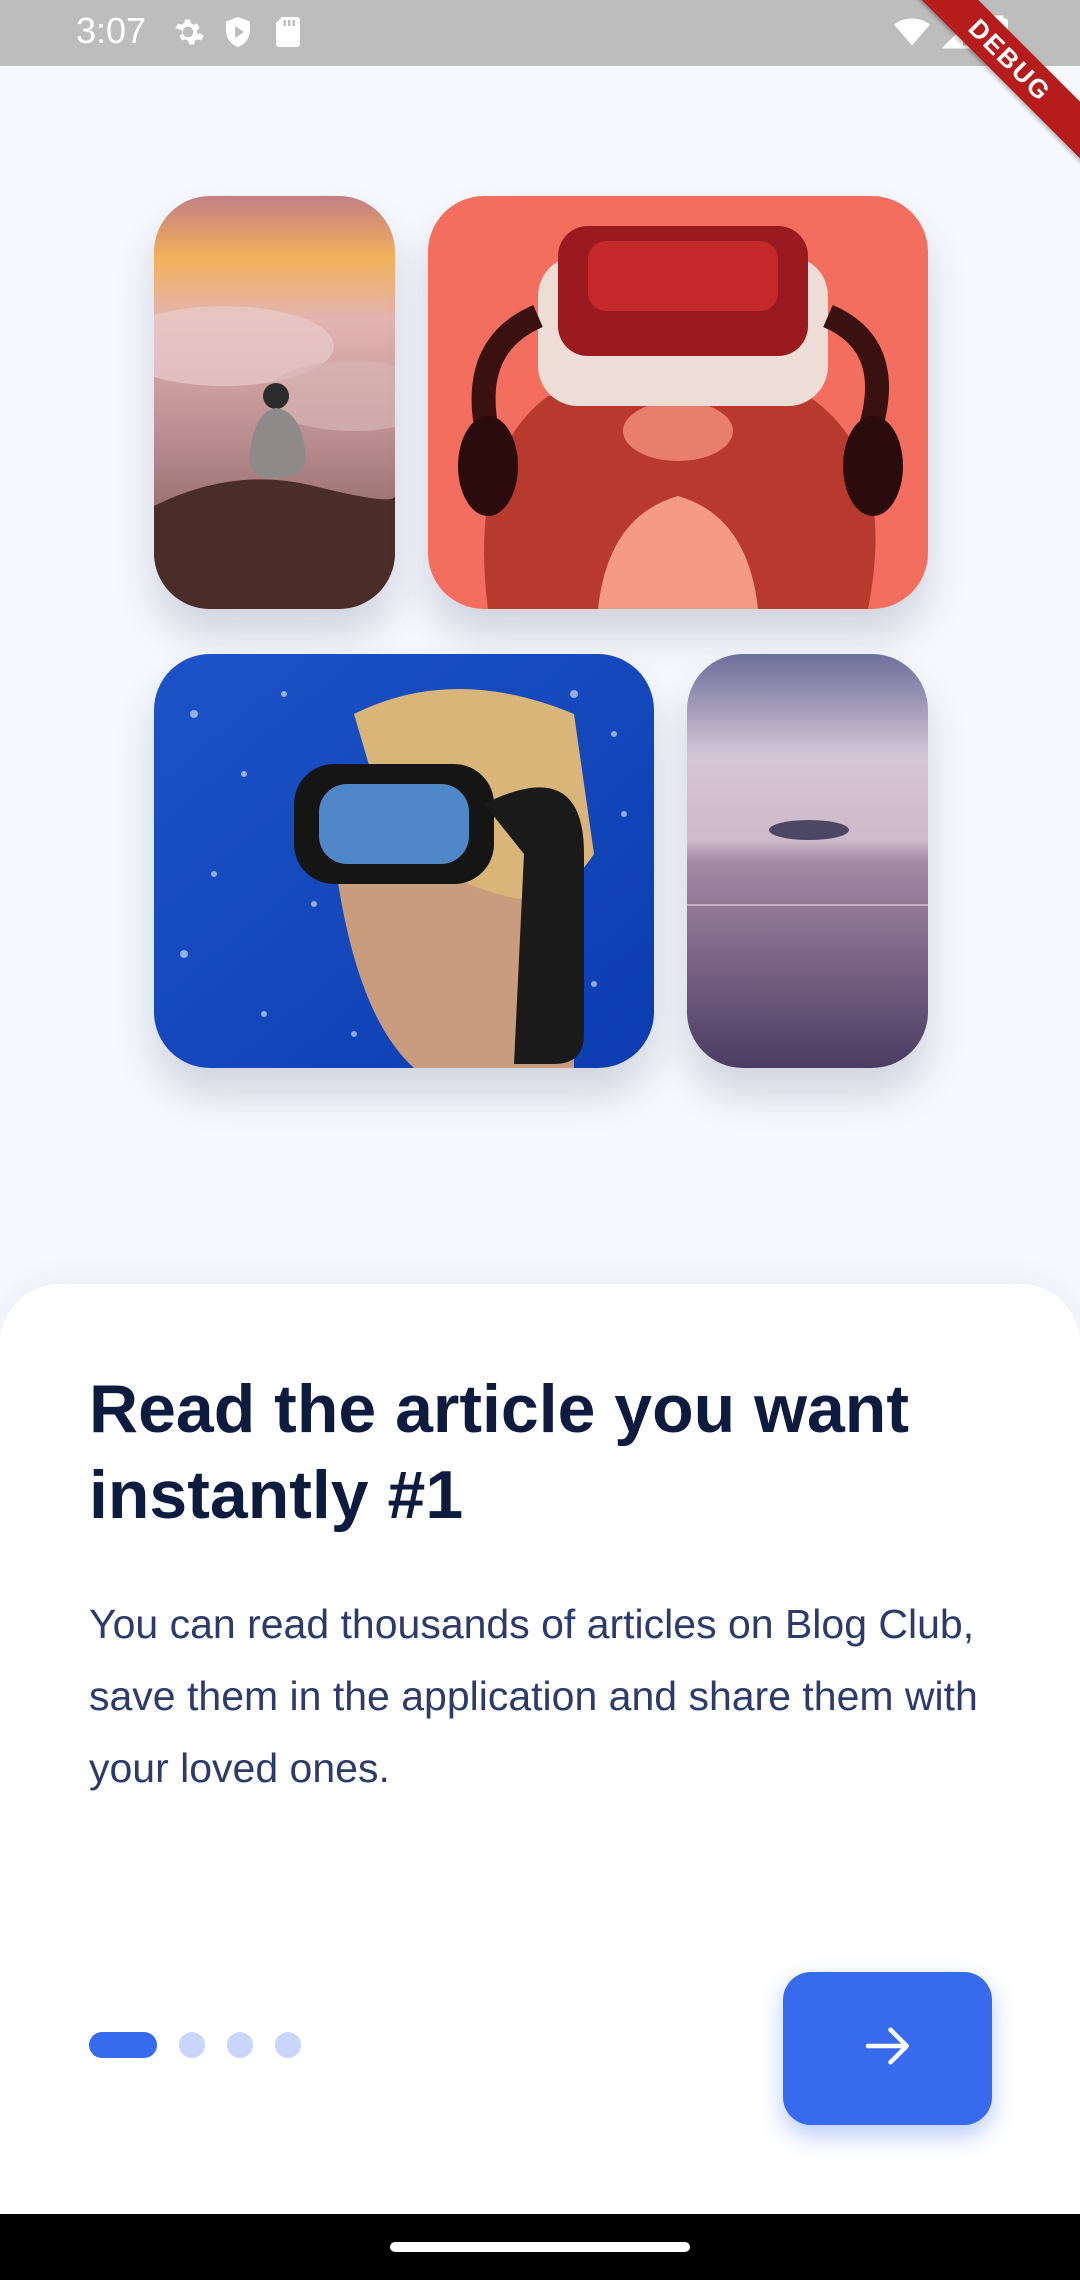 This screenshot has height=2280, width=1080. I want to click on next-button, so click(887, 2048).